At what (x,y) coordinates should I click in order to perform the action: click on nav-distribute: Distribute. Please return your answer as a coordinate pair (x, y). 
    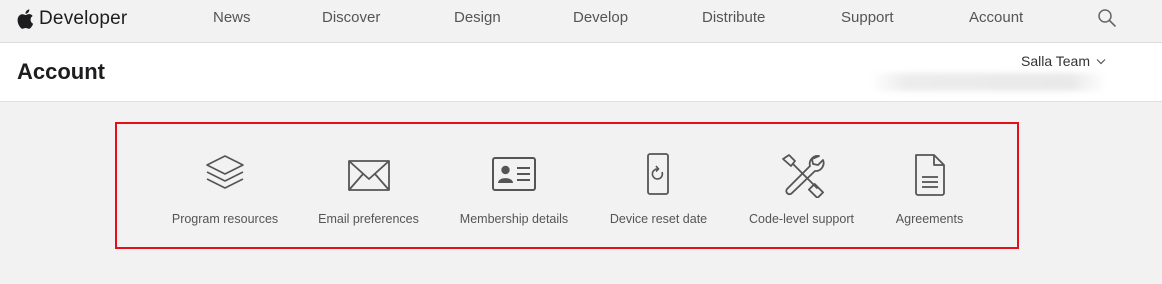
    Looking at the image, I should click on (733, 17).